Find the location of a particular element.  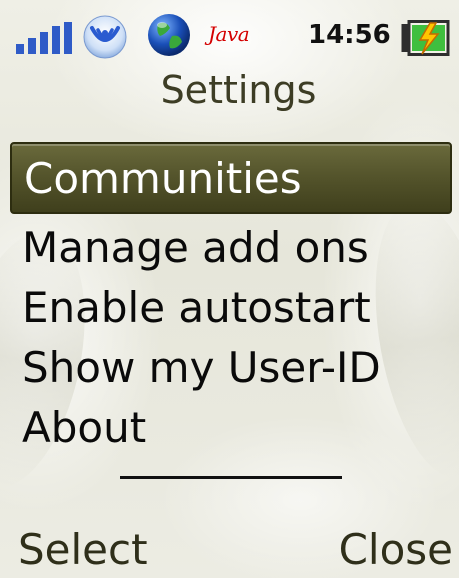

menu-item-enable-autostart: Enable autostart is located at coordinates (231, 308).